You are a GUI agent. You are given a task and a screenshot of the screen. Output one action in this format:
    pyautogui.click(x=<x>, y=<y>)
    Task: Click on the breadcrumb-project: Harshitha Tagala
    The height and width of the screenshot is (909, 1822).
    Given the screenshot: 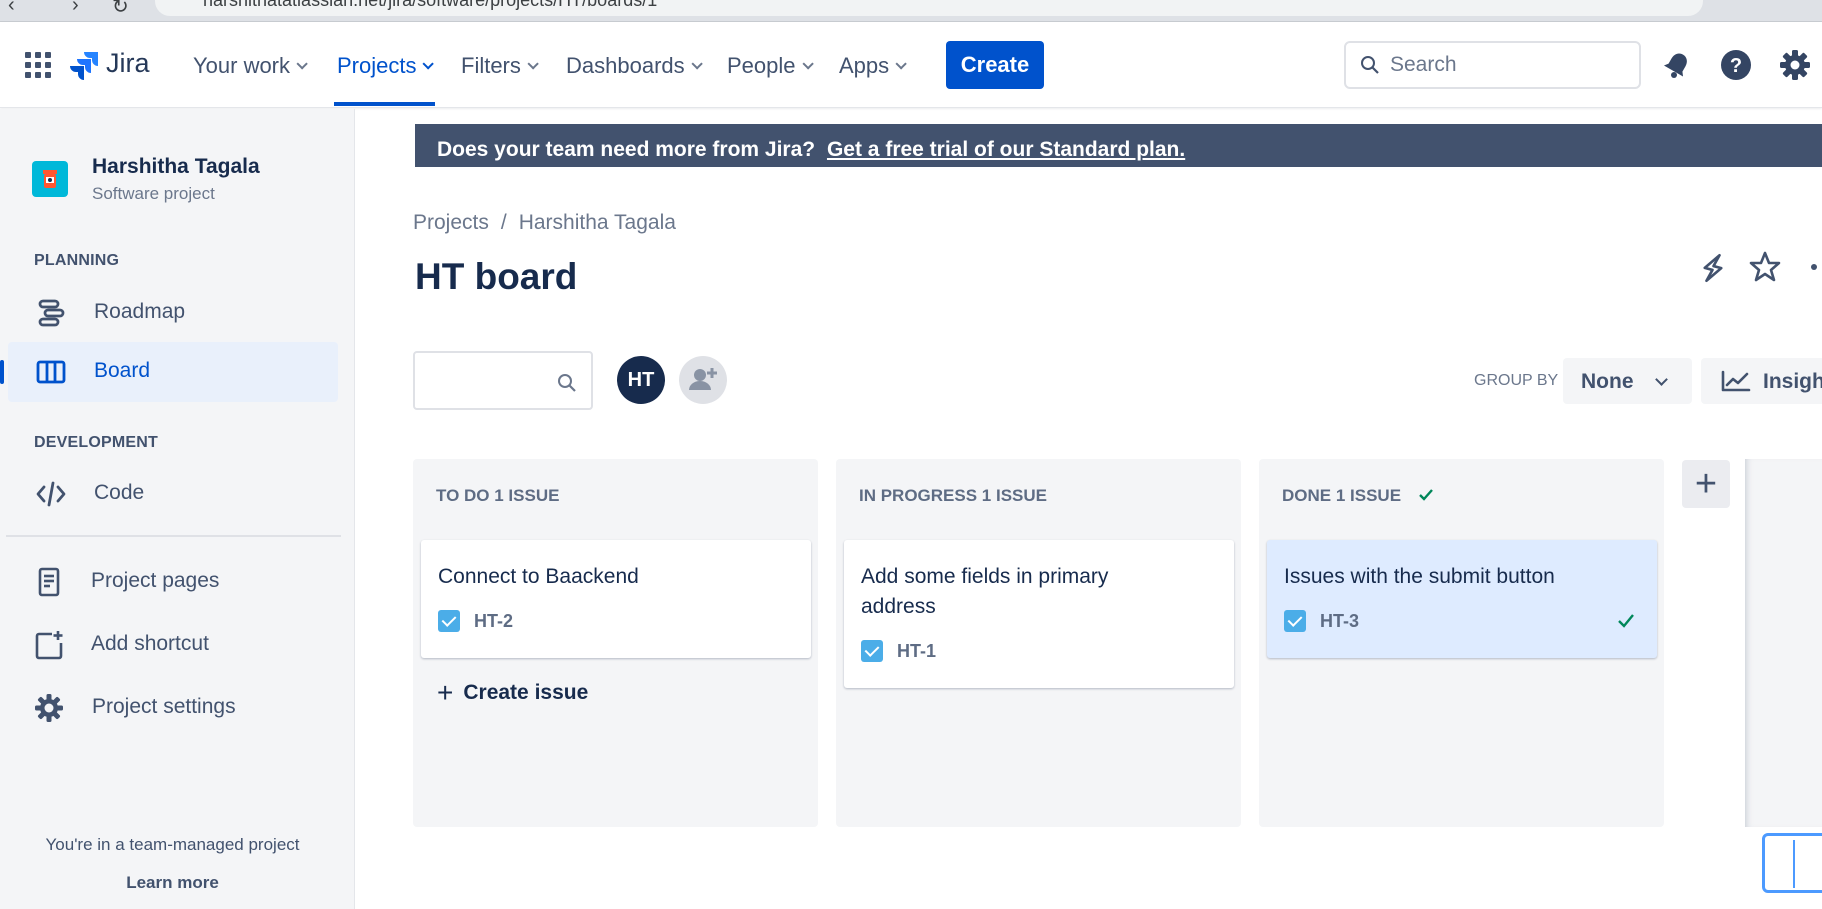 What is the action you would take?
    pyautogui.click(x=597, y=222)
    